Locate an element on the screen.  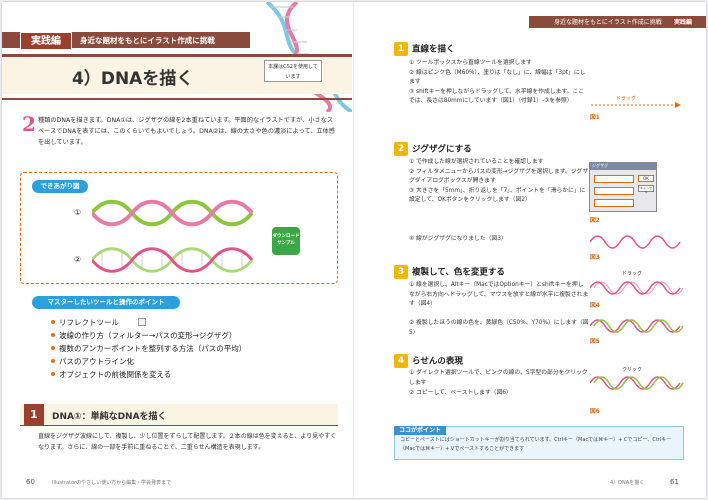
practice-badge: 実践編 is located at coordinates (46, 41).